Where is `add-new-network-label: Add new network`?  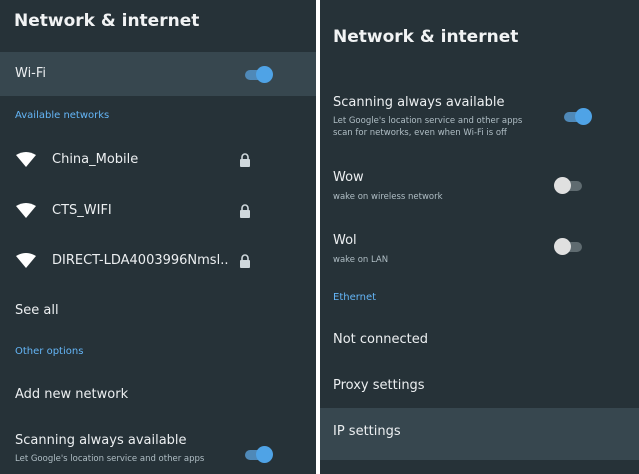 add-new-network-label: Add new network is located at coordinates (72, 394).